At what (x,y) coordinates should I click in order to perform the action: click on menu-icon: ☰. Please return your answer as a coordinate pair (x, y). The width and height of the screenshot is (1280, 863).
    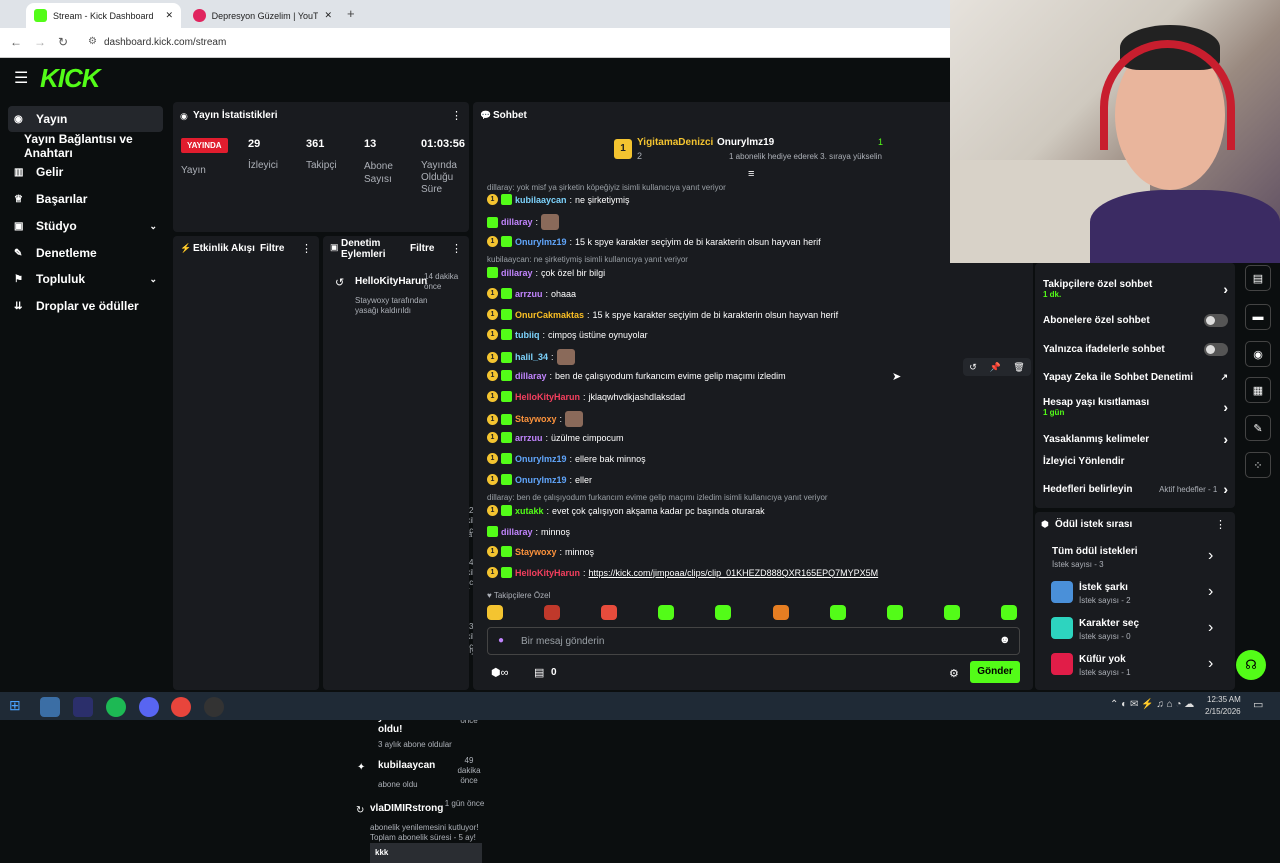
    Looking at the image, I should click on (21, 78).